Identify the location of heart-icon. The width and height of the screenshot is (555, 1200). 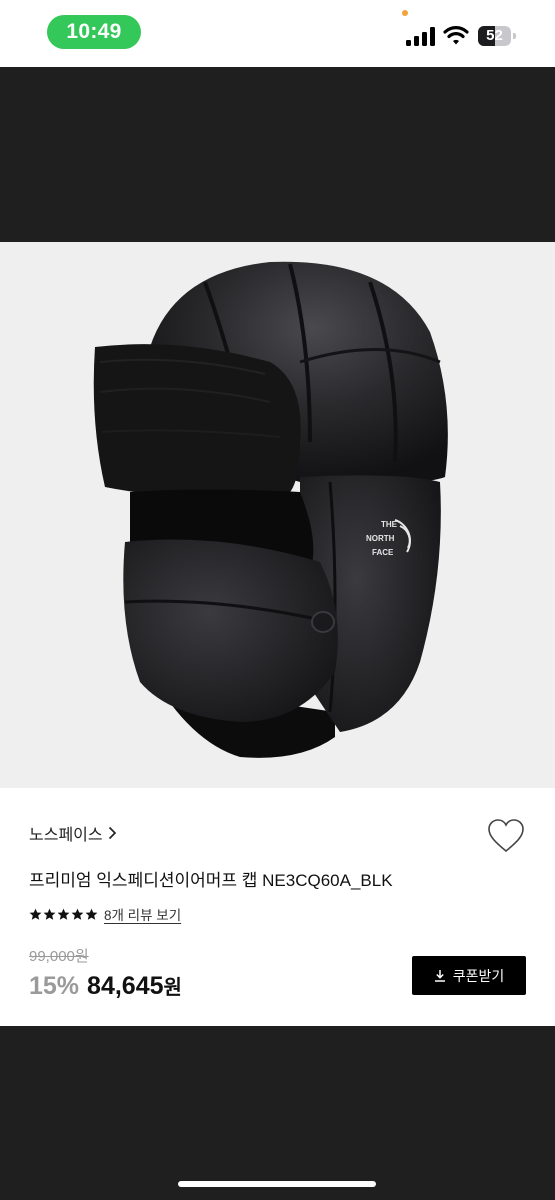
(506, 836).